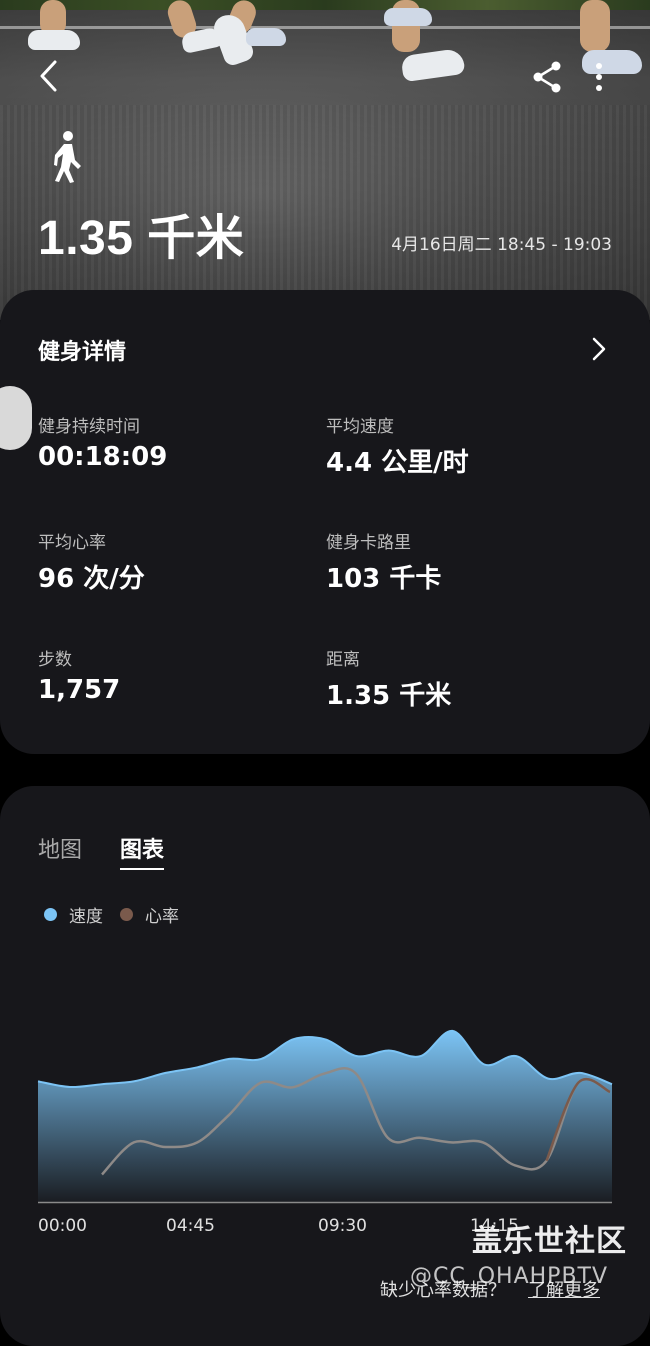 The height and width of the screenshot is (1346, 650). What do you see at coordinates (325, 1116) in the screenshot?
I see `speed-area` at bounding box center [325, 1116].